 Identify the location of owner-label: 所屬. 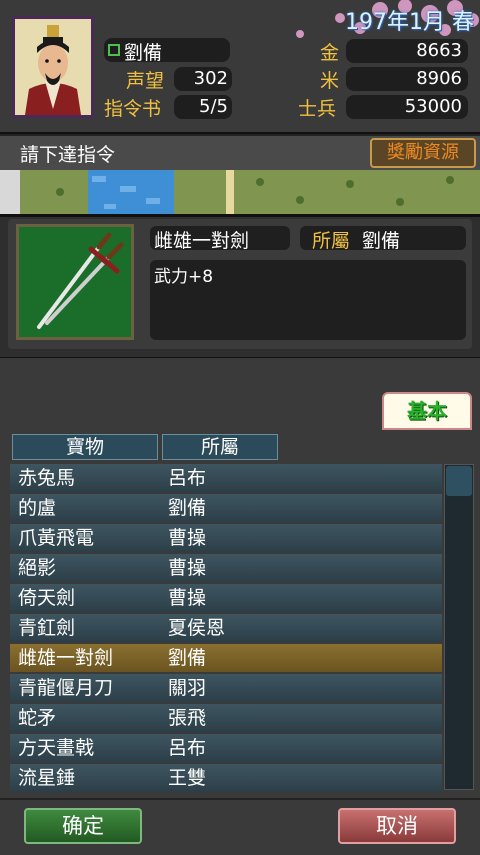
(331, 241).